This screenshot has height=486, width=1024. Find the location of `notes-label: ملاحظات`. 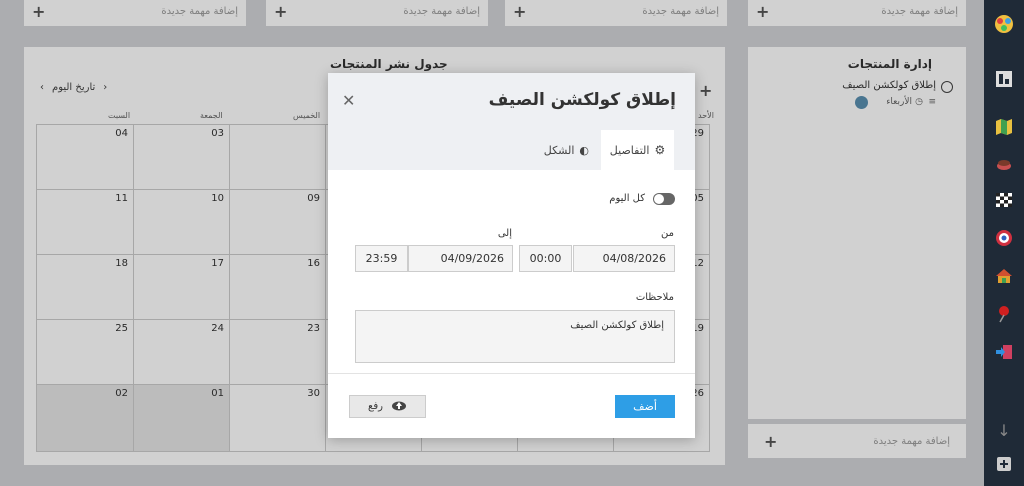

notes-label: ملاحظات is located at coordinates (654, 297).